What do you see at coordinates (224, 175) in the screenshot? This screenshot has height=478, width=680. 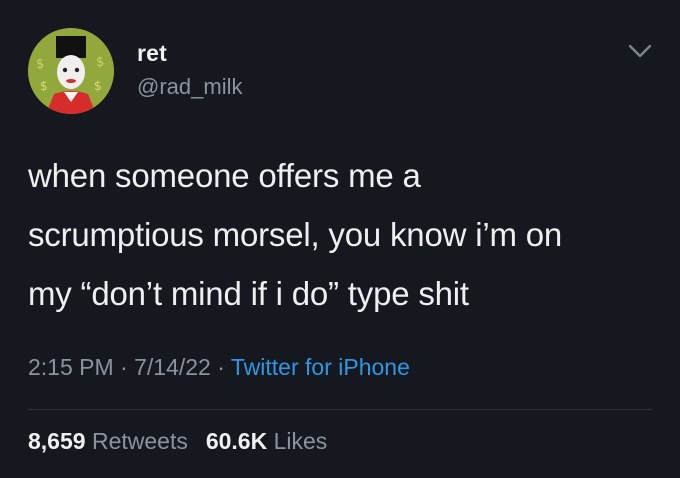 I see `tweet-text-line: when someone offers me a` at bounding box center [224, 175].